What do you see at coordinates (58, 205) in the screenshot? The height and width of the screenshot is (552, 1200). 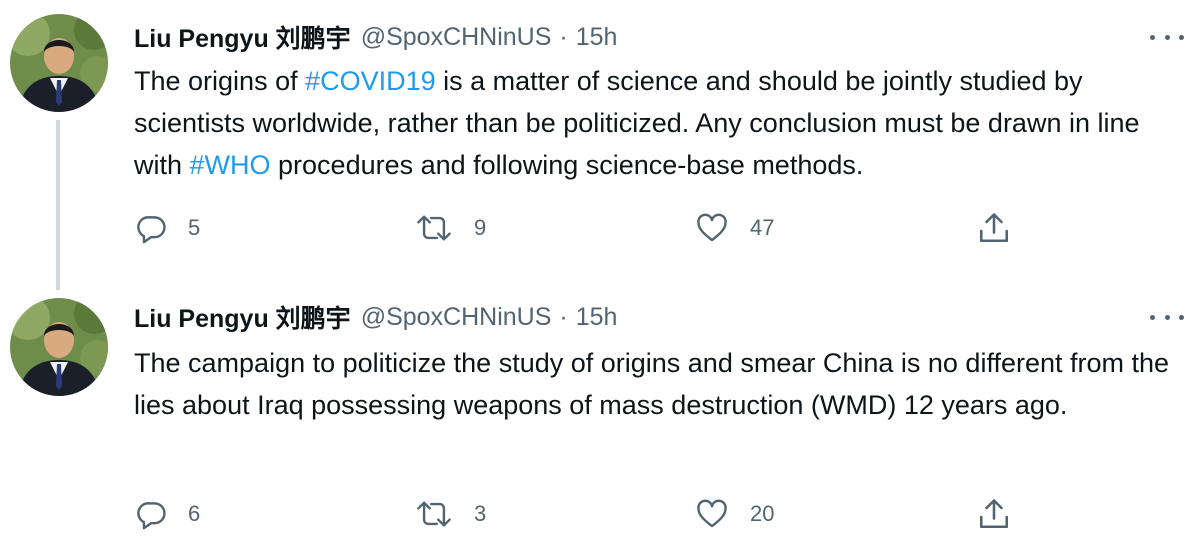 I see `thread-line` at bounding box center [58, 205].